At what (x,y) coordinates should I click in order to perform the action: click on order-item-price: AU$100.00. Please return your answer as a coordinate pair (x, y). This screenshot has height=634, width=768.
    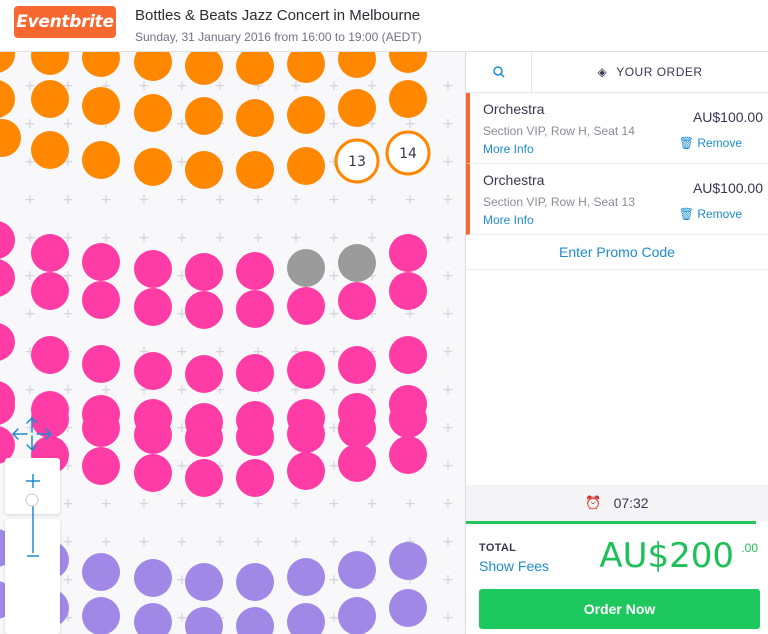
    Looking at the image, I should click on (727, 188).